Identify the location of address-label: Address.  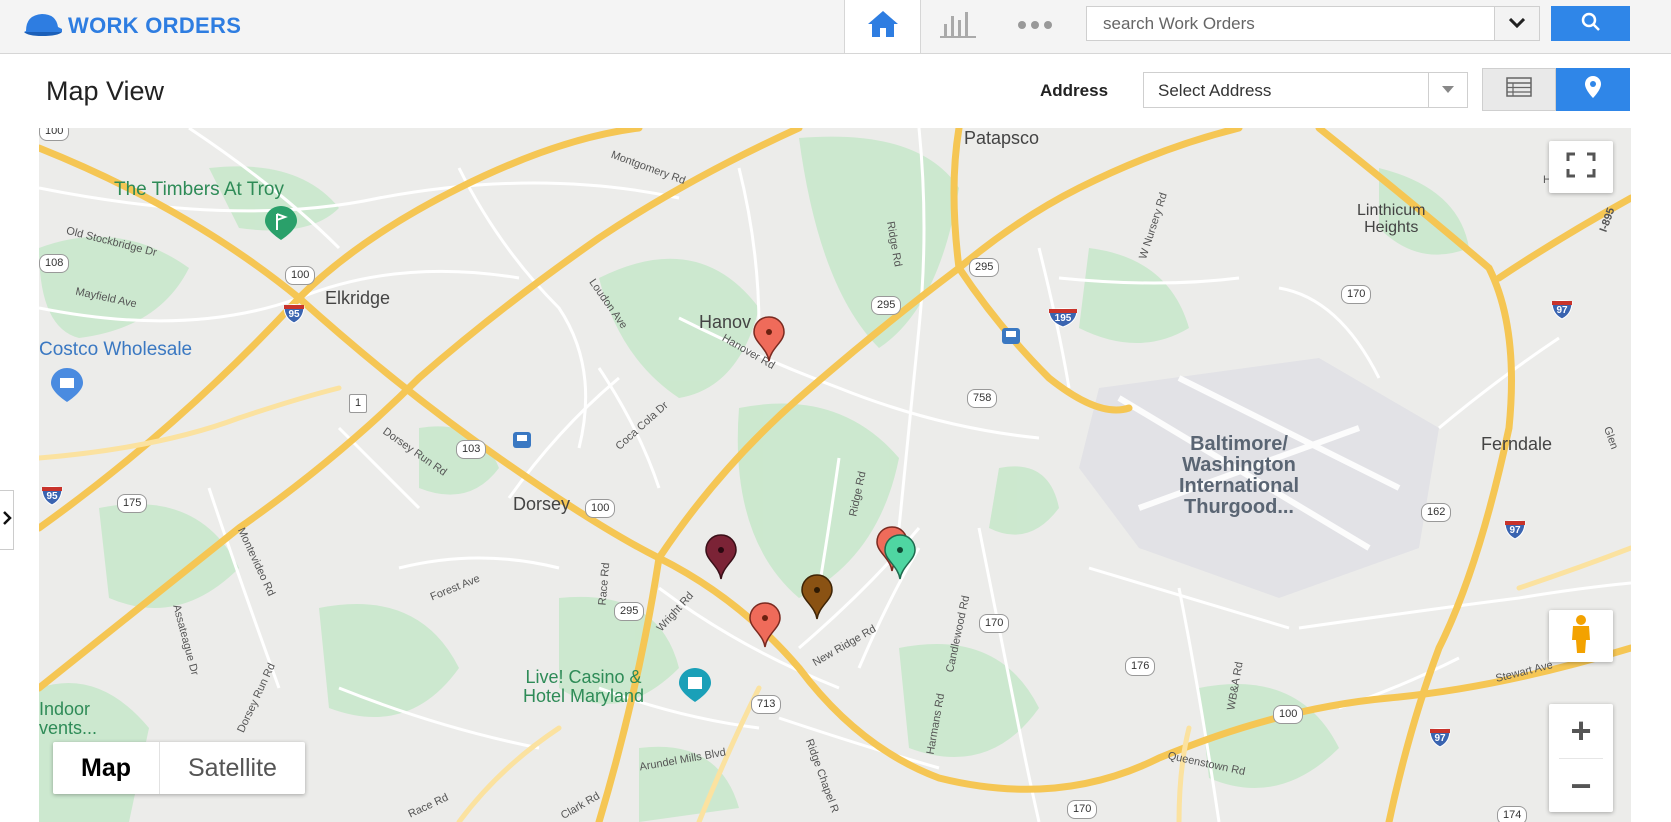
(1074, 90).